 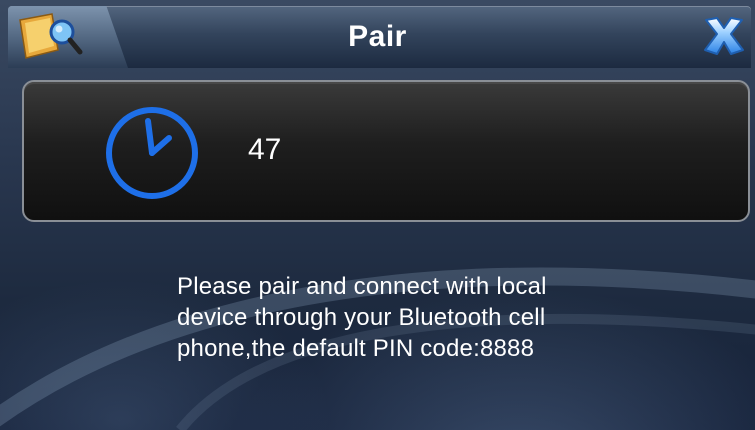 What do you see at coordinates (377, 36) in the screenshot?
I see `page-title: Pair` at bounding box center [377, 36].